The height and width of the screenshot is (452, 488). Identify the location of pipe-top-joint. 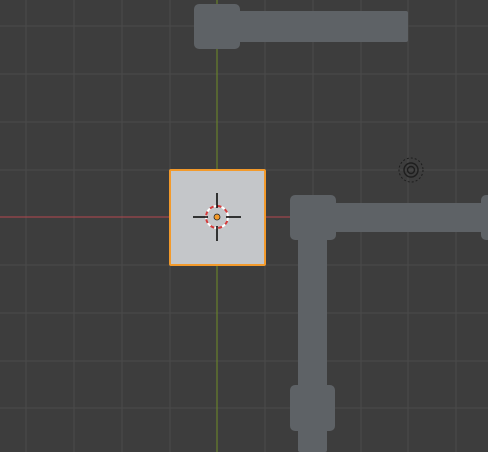
(217, 26).